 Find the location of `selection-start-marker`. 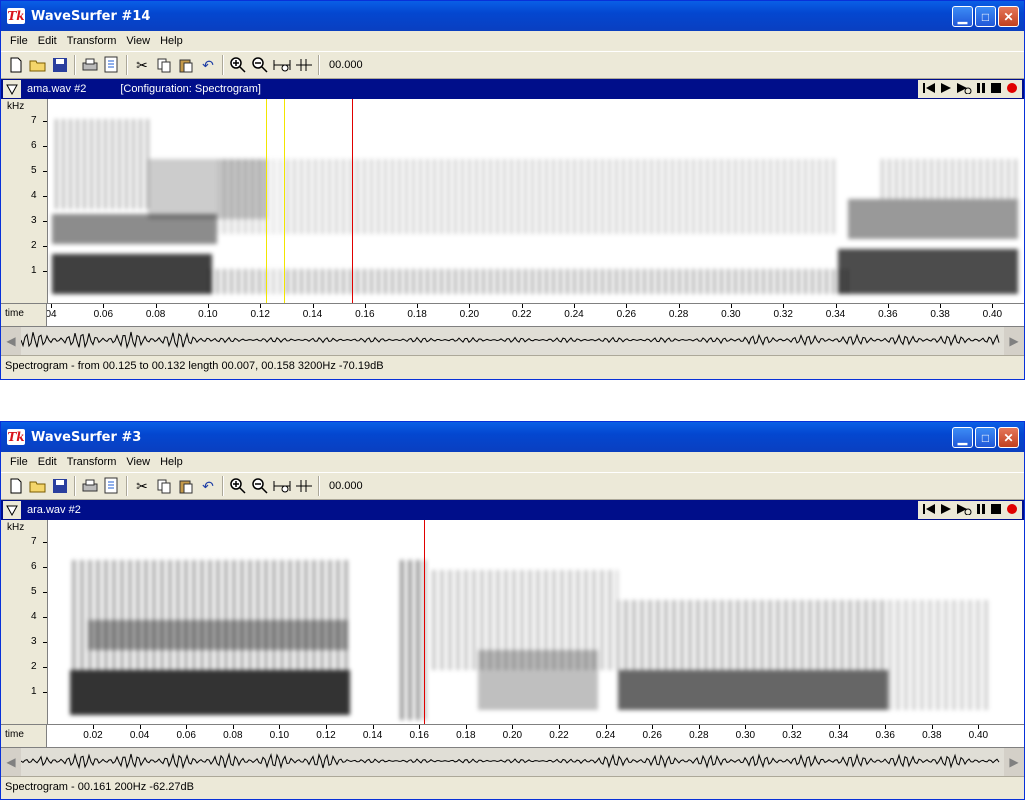

selection-start-marker is located at coordinates (266, 201).